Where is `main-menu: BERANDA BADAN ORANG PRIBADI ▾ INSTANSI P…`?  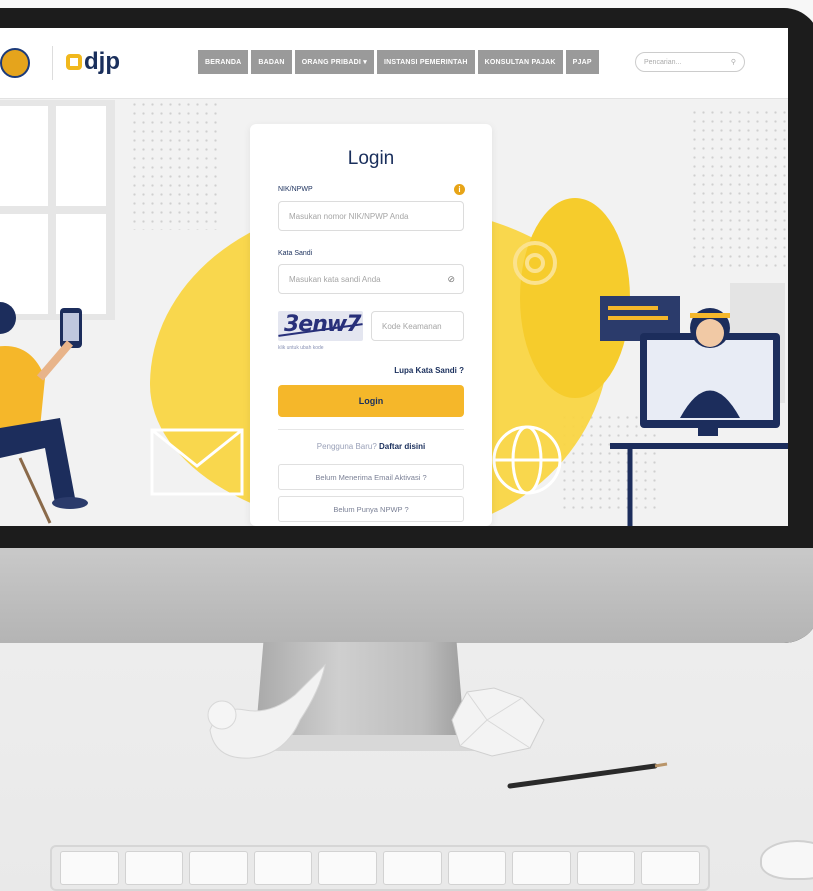 main-menu: BERANDA BADAN ORANG PRIBADI ▾ INSTANSI P… is located at coordinates (398, 62).